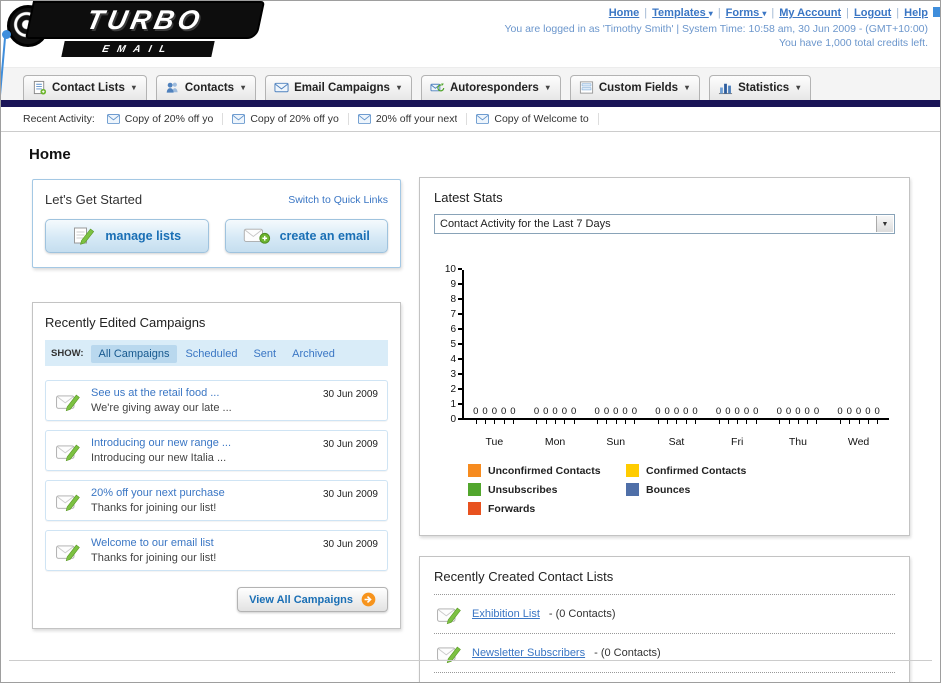  Describe the element at coordinates (490, 87) in the screenshot. I see `tab-autoresponders: Autoresponders ▾` at that location.